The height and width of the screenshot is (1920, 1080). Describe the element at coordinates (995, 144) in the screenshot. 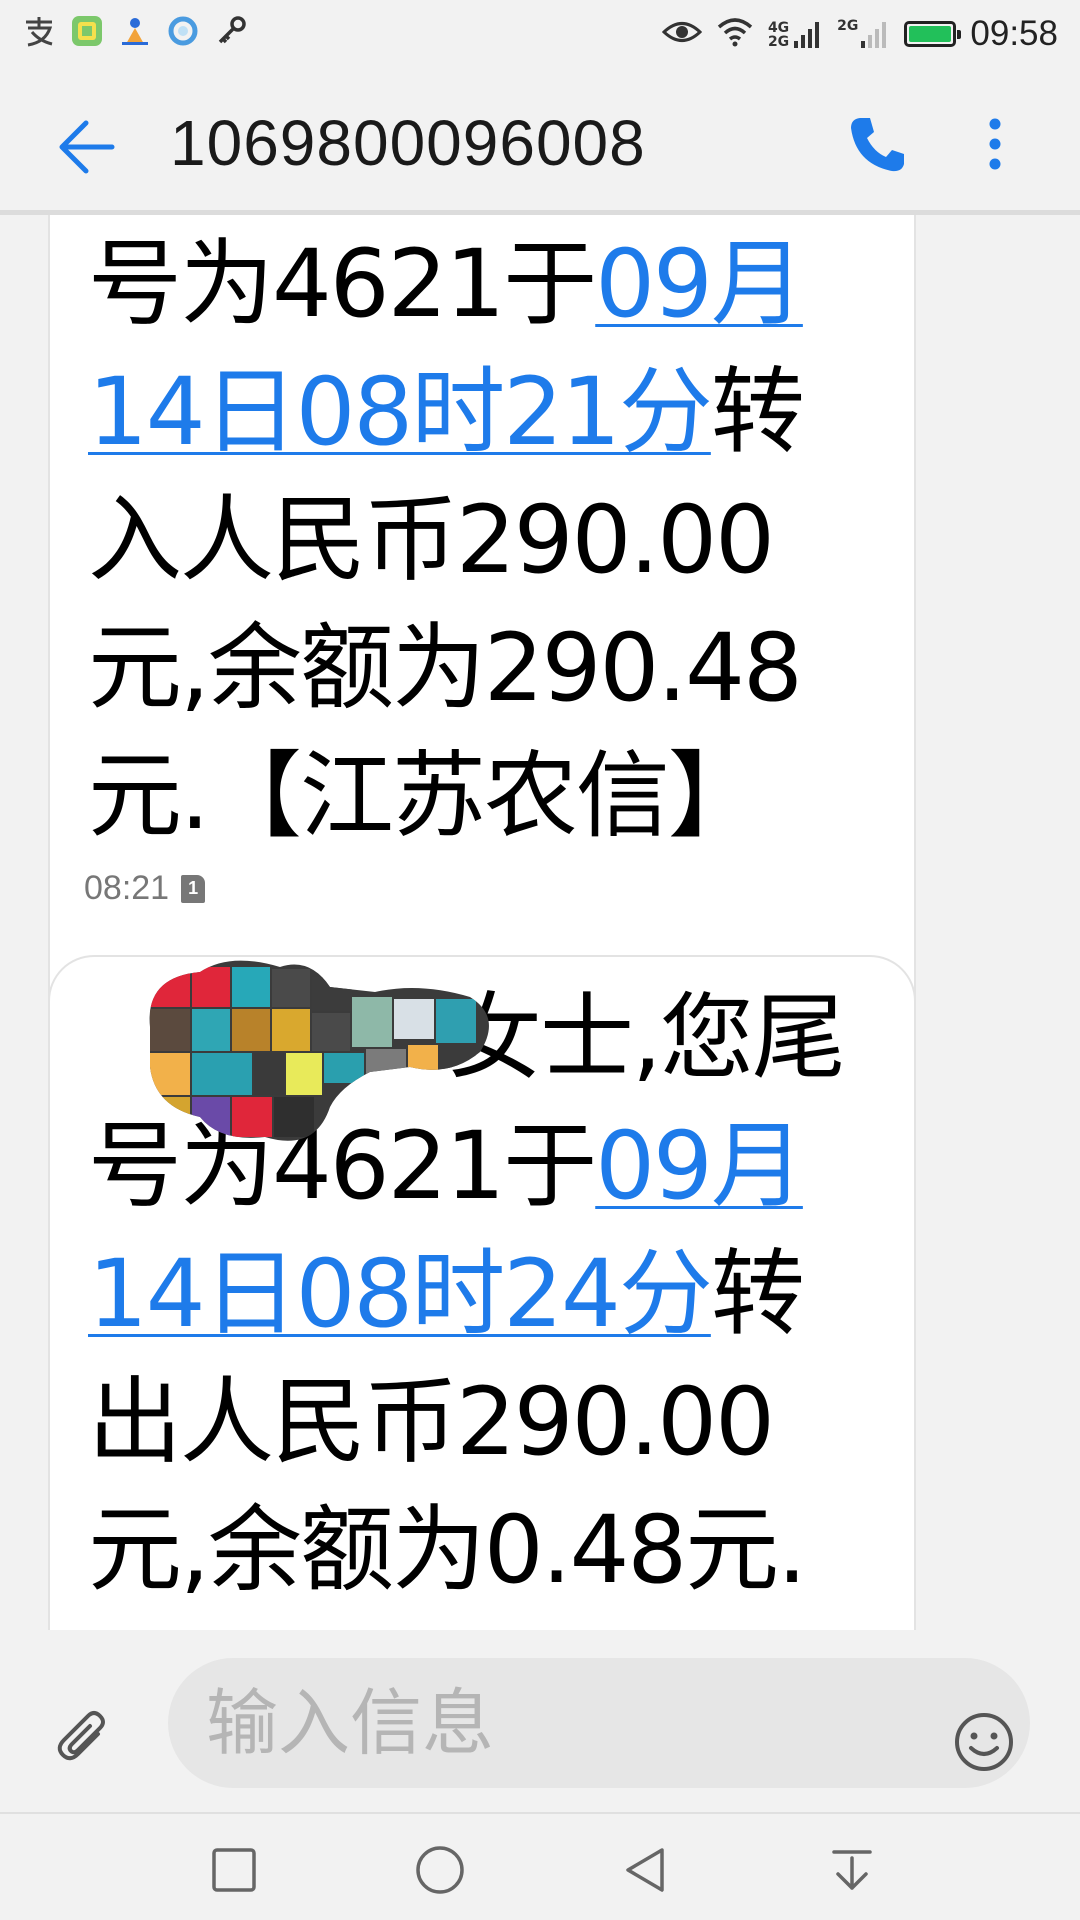

I see `more-options-icon` at that location.